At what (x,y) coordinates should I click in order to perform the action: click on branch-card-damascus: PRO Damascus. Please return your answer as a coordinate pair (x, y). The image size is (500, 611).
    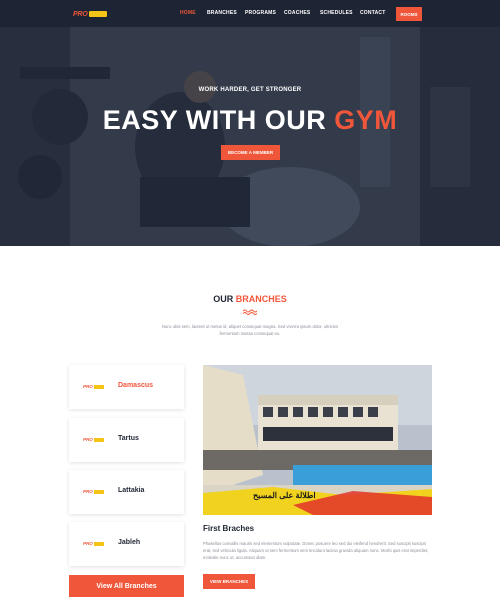
    Looking at the image, I should click on (126, 387).